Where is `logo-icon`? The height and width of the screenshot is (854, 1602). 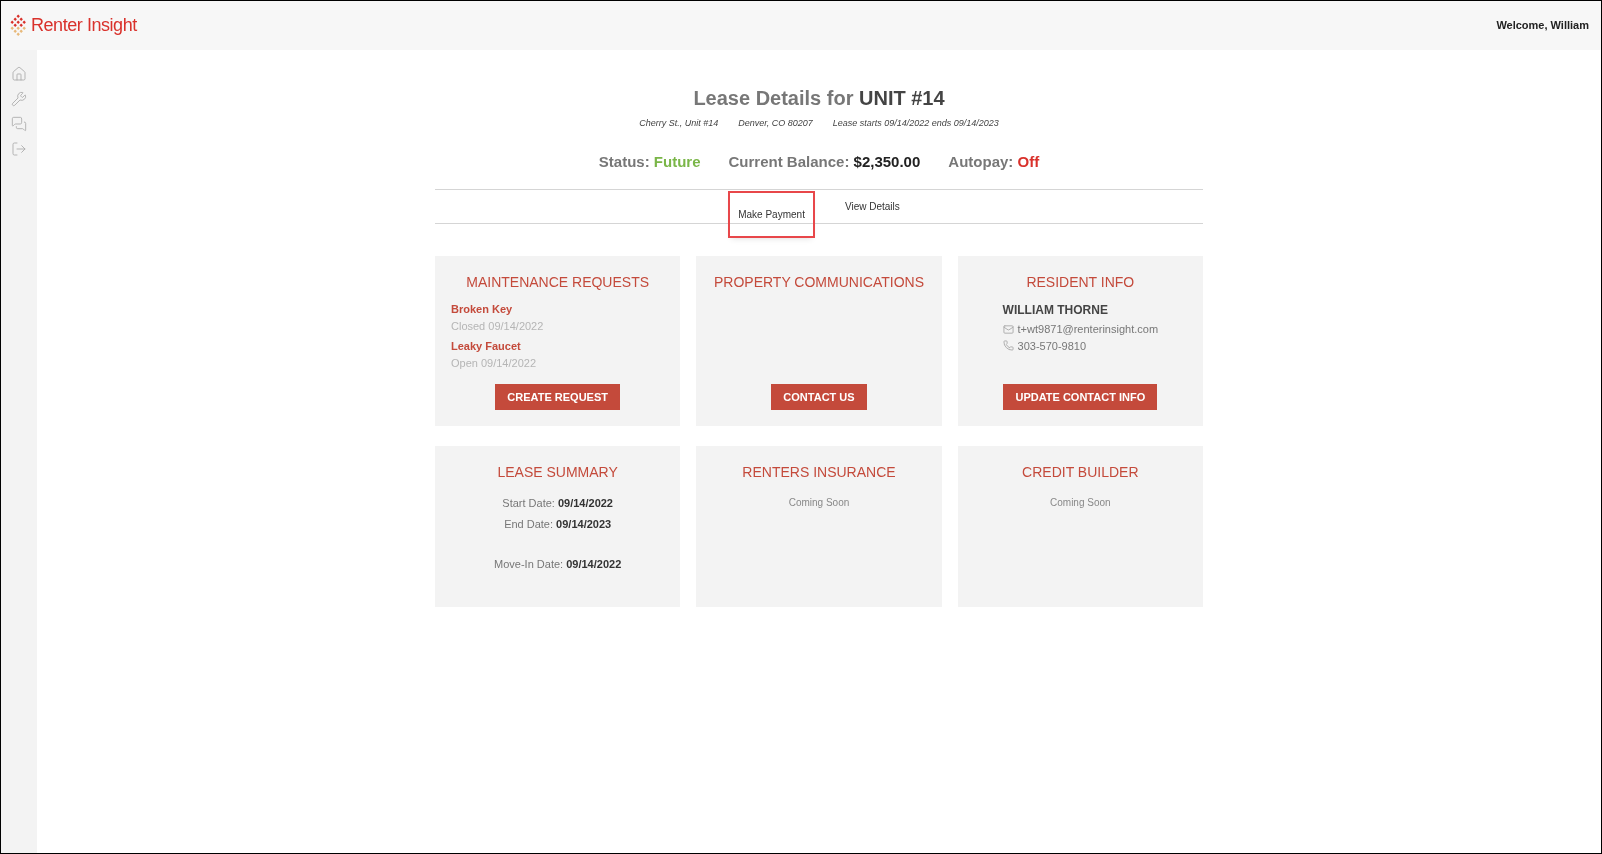
logo-icon is located at coordinates (18, 25).